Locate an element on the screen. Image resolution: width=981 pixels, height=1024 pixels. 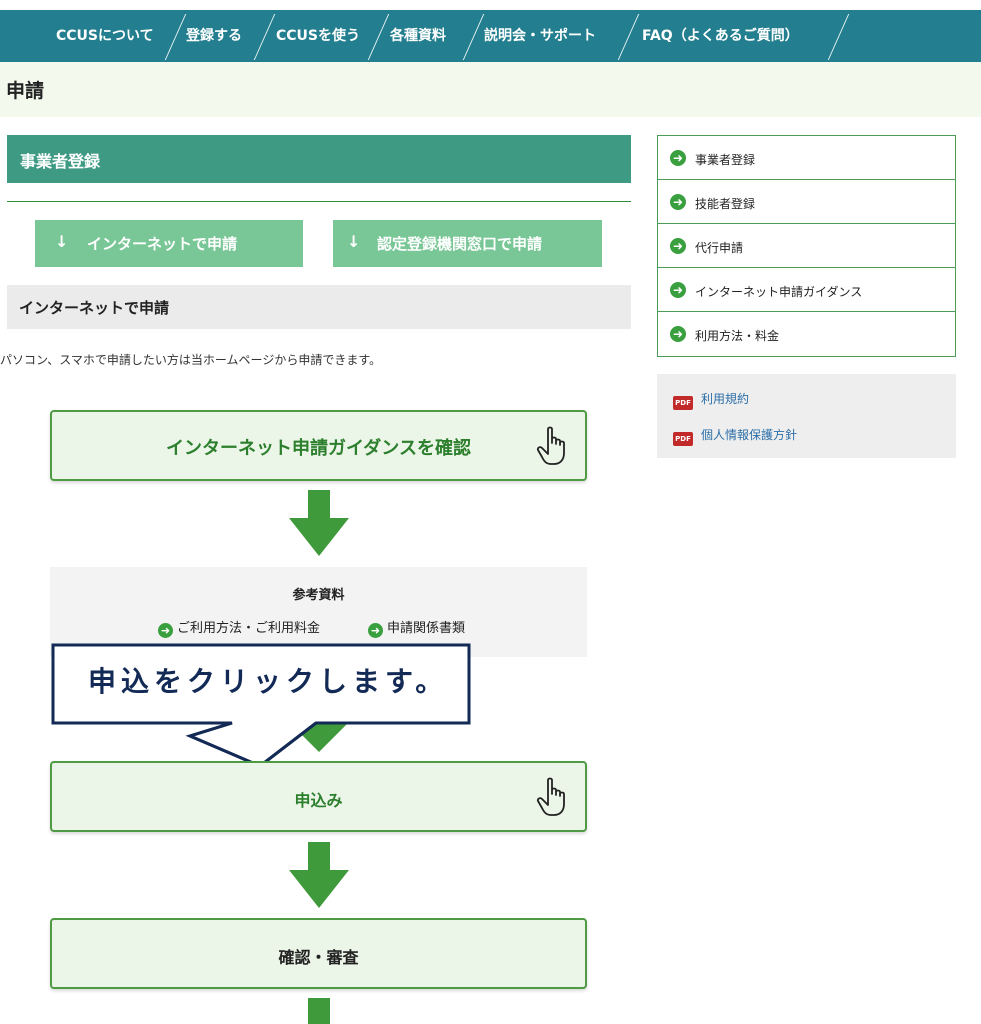
section-header: 事業者登録 is located at coordinates (319, 159).